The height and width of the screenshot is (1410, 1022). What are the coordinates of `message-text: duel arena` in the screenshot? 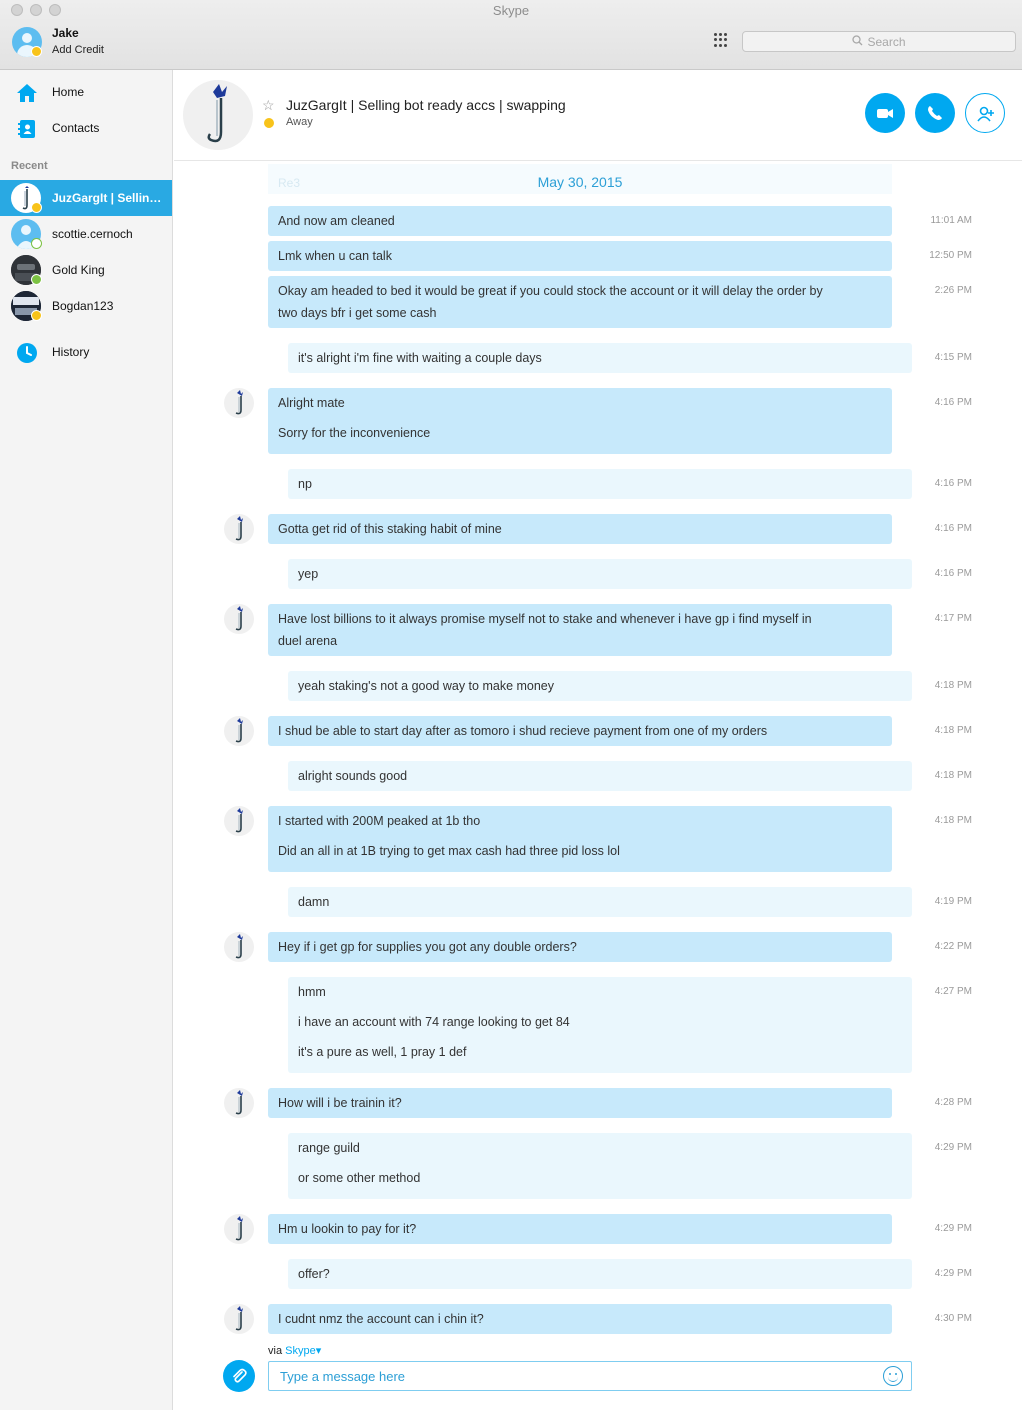 It's located at (308, 641).